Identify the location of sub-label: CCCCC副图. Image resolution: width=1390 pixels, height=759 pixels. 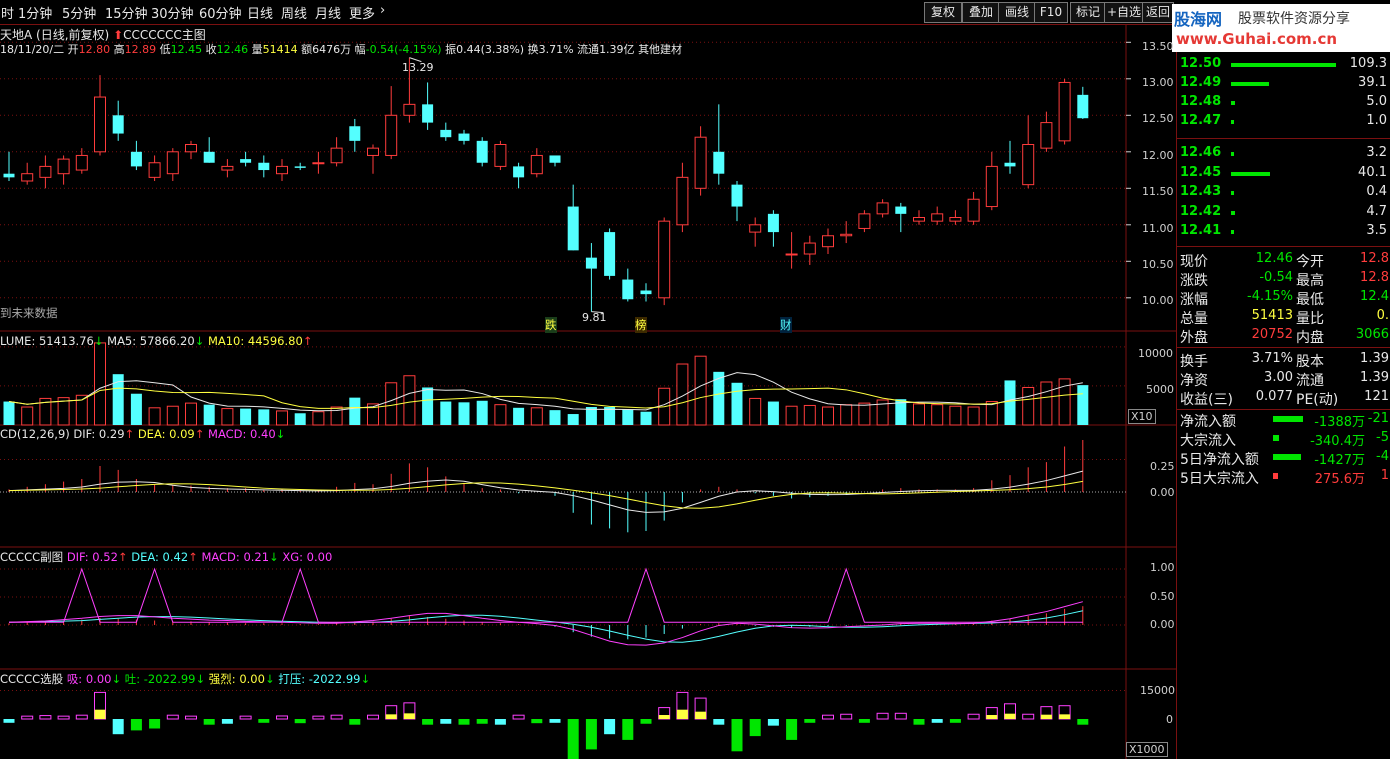
(32, 557).